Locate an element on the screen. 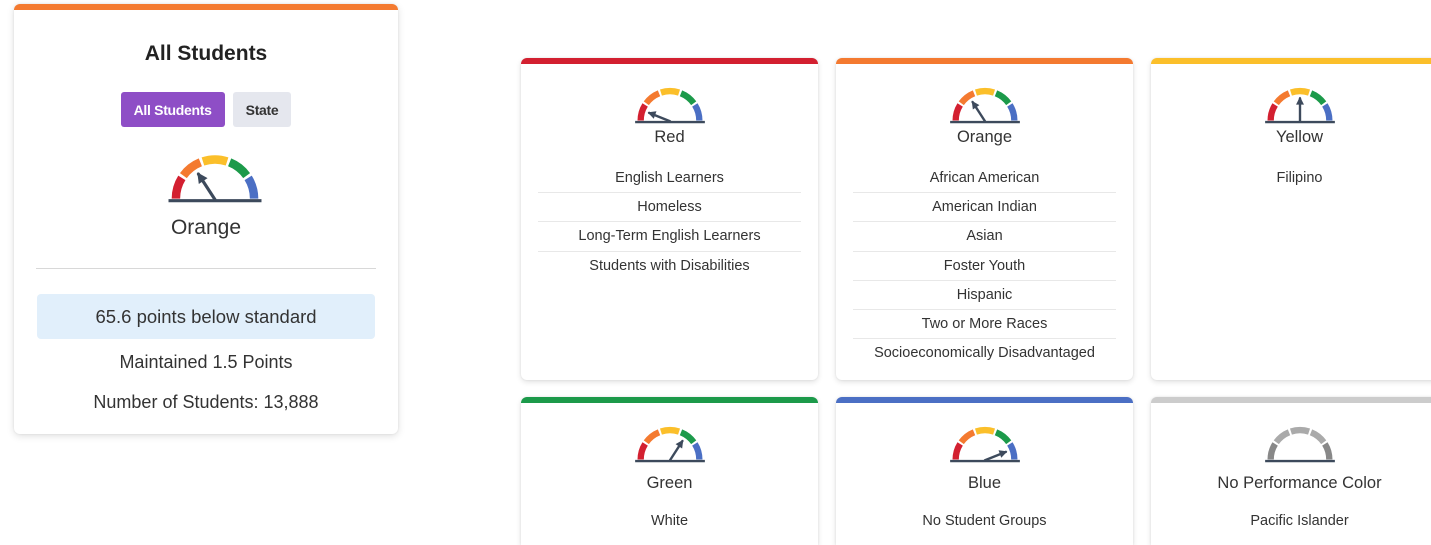 The height and width of the screenshot is (545, 1431). divider is located at coordinates (206, 268).